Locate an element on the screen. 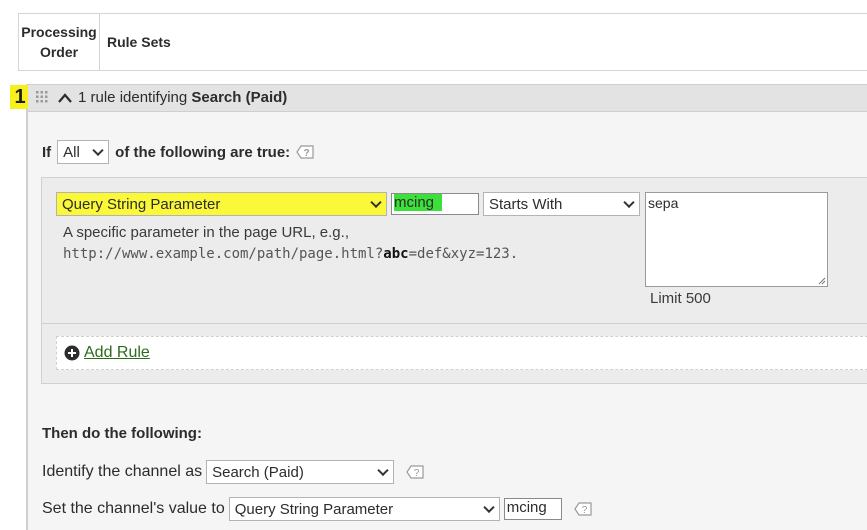  processing-order-line1: Processing is located at coordinates (59, 32).